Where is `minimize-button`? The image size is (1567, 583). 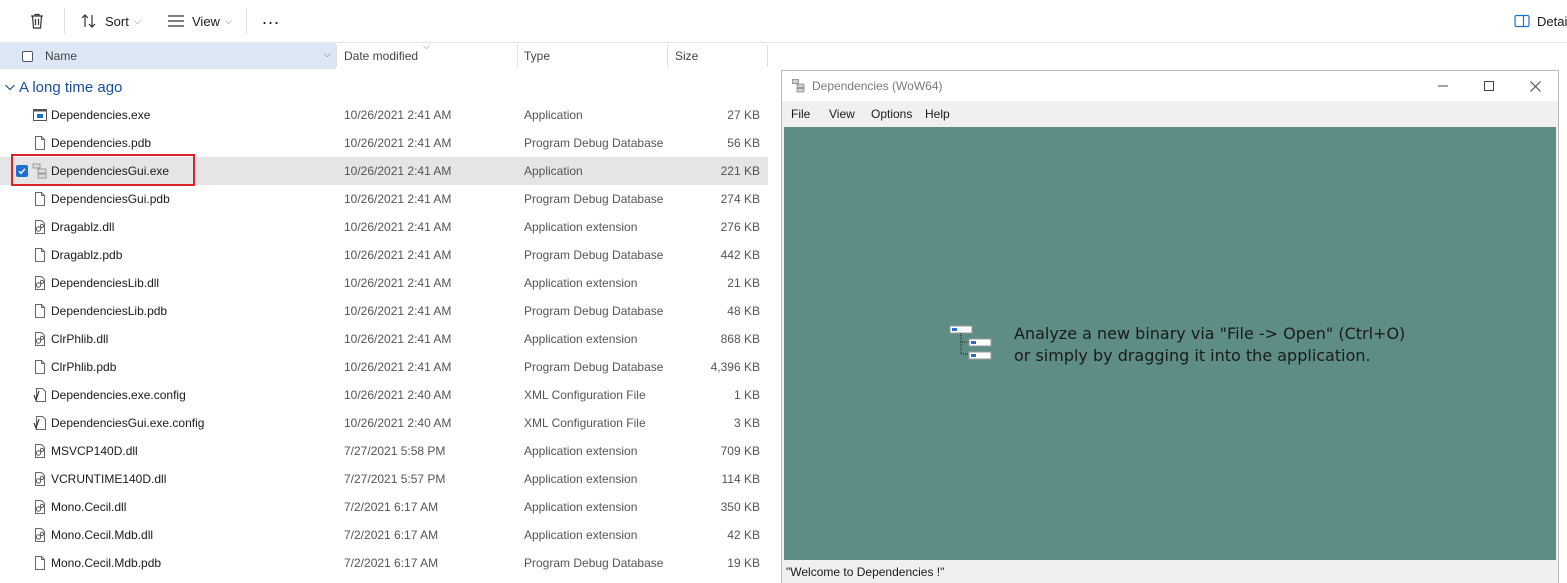
minimize-button is located at coordinates (1443, 86).